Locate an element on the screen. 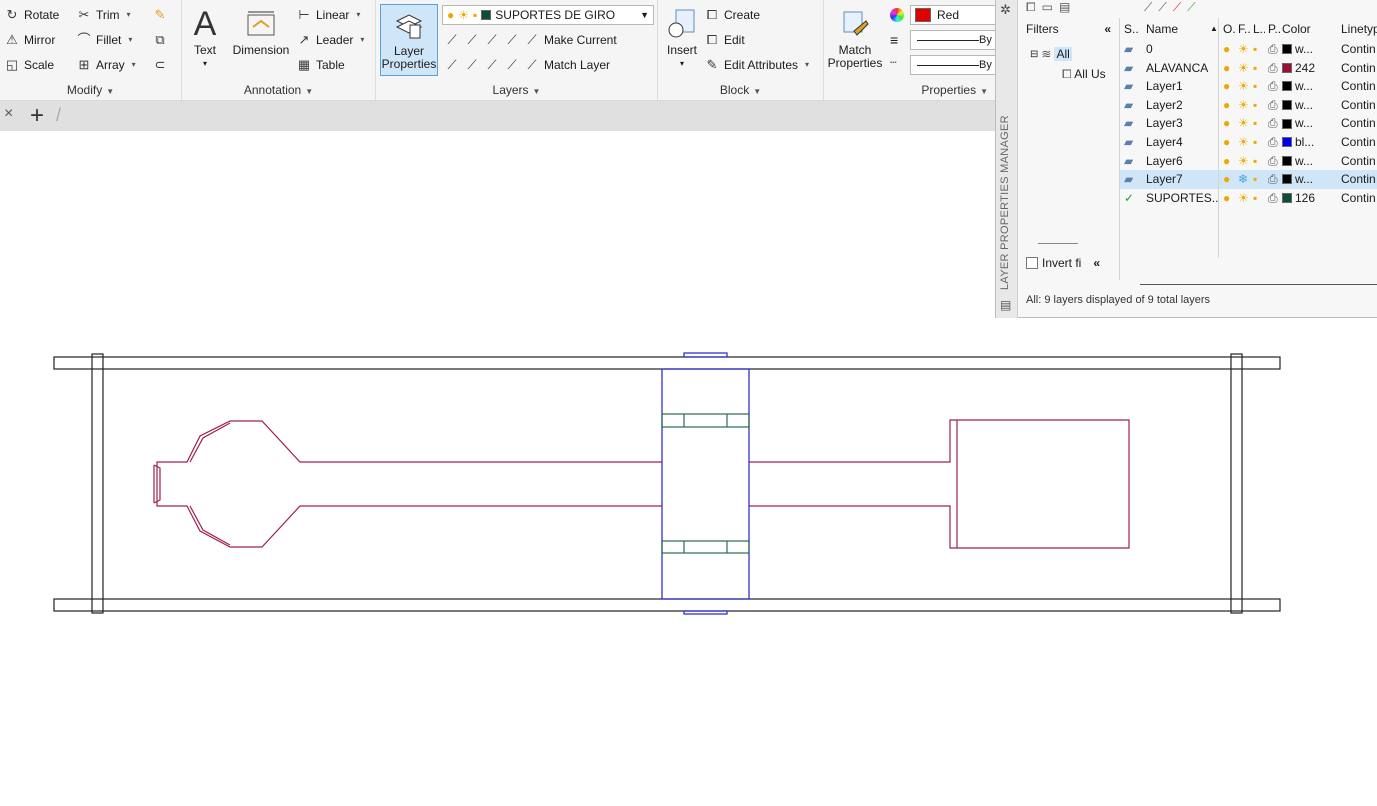 The height and width of the screenshot is (806, 1377). layer-name: Layer7 is located at coordinates (1182, 179).